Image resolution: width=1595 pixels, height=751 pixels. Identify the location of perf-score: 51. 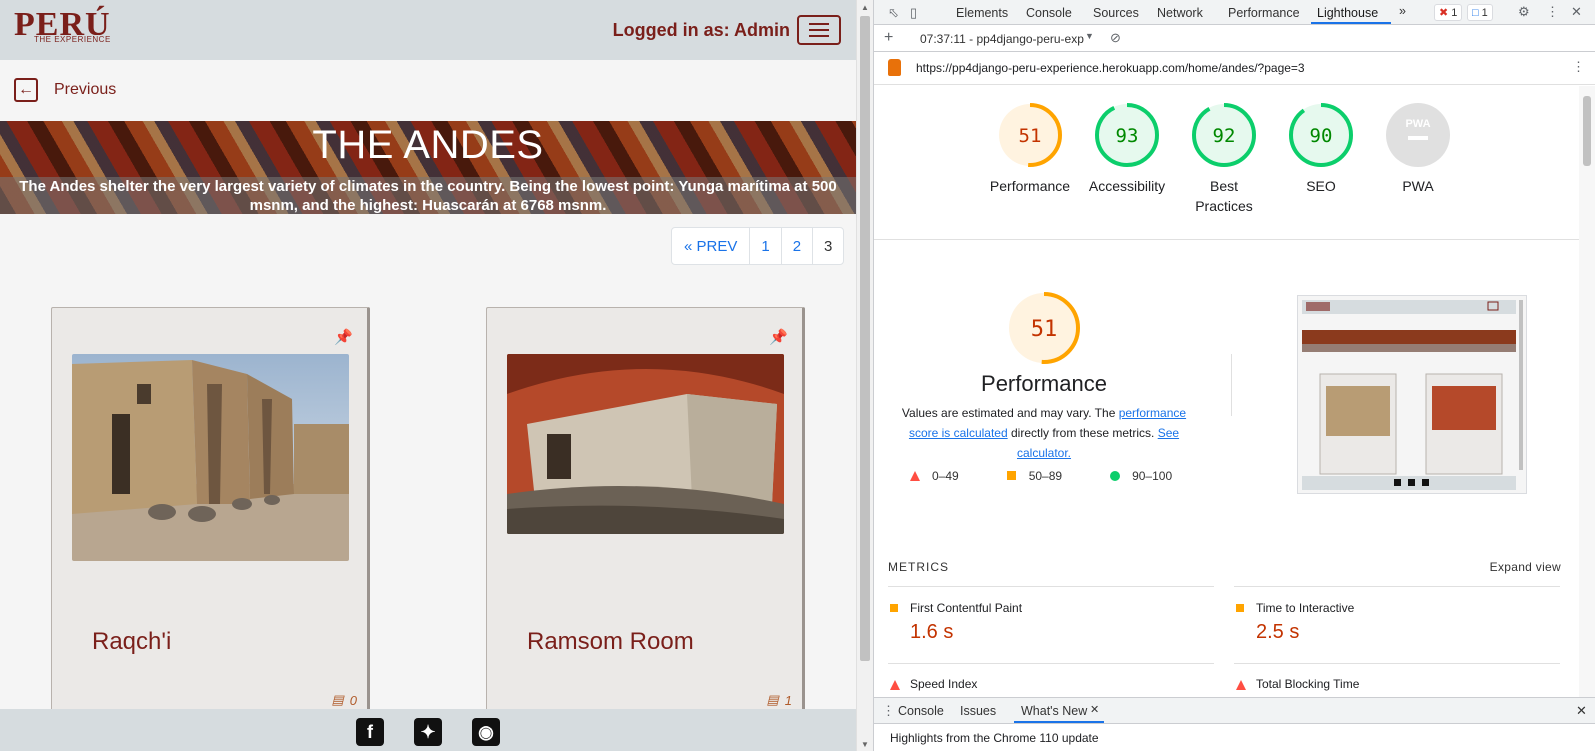
(1044, 329).